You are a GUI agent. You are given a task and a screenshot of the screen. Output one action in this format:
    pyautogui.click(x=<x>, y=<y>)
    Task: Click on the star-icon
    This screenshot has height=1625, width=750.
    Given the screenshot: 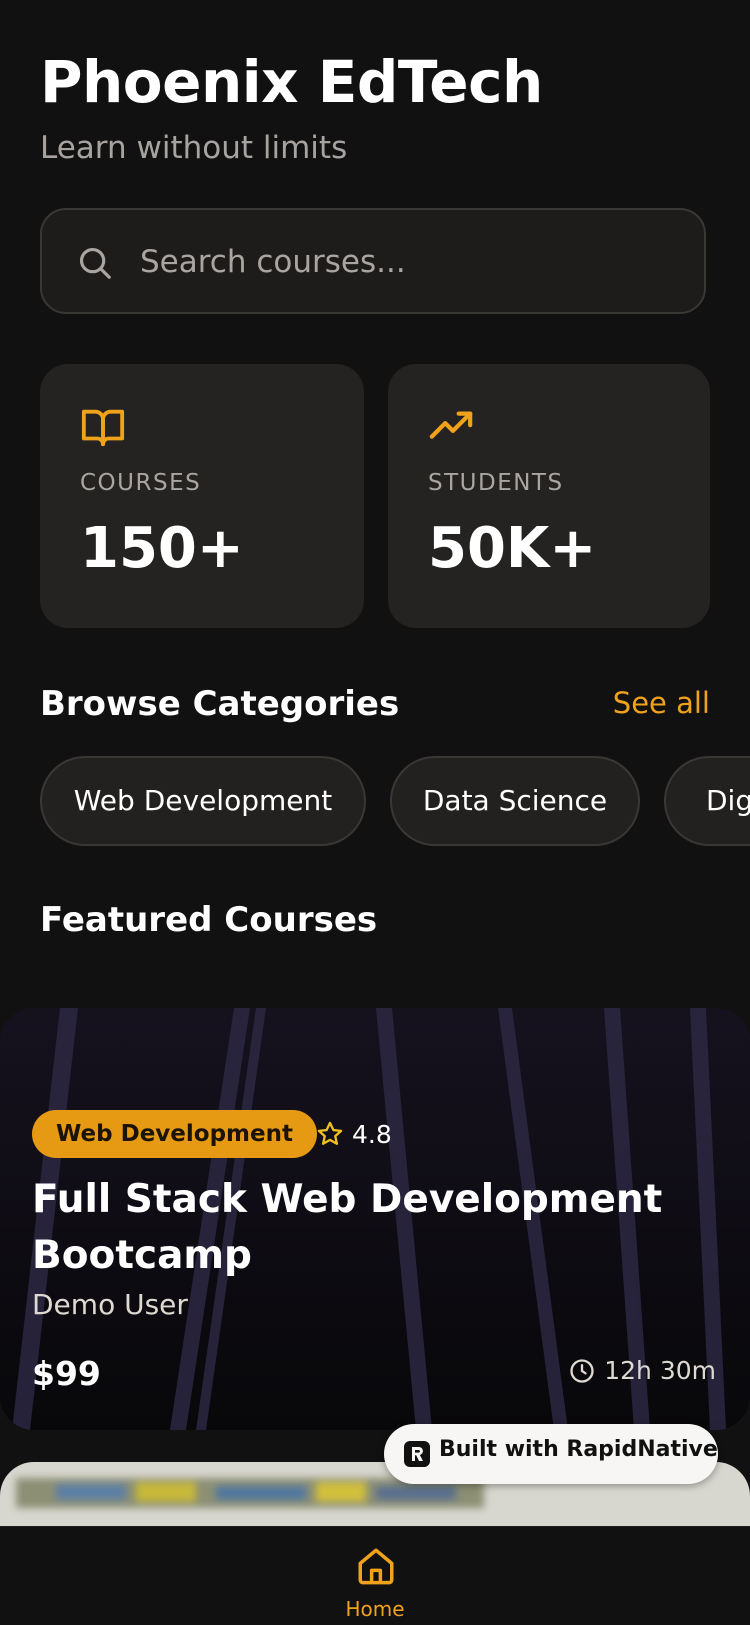 What is the action you would take?
    pyautogui.click(x=330, y=1133)
    